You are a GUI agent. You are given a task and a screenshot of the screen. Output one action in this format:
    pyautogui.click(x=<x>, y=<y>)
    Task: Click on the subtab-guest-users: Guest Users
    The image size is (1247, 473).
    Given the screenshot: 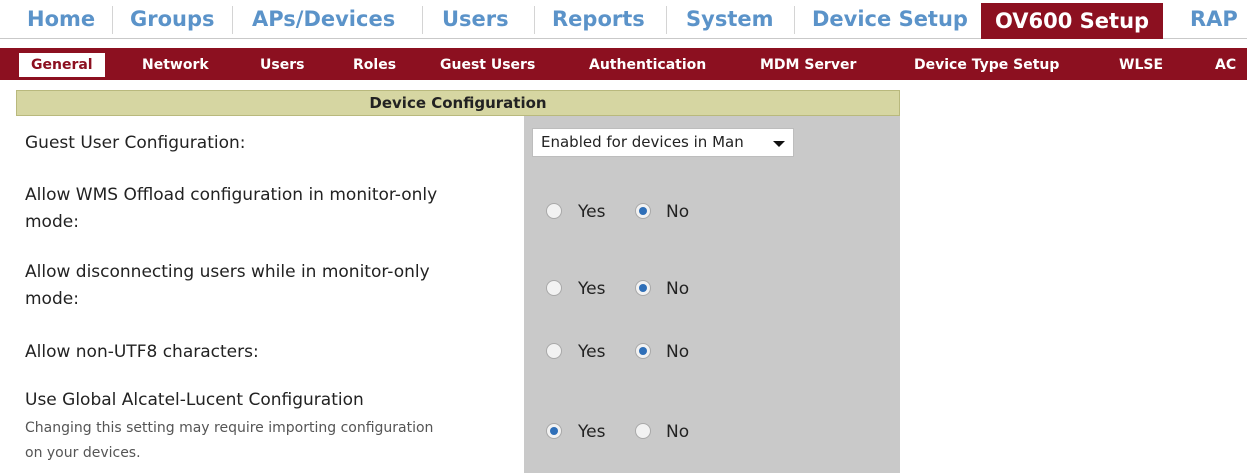 What is the action you would take?
    pyautogui.click(x=487, y=64)
    